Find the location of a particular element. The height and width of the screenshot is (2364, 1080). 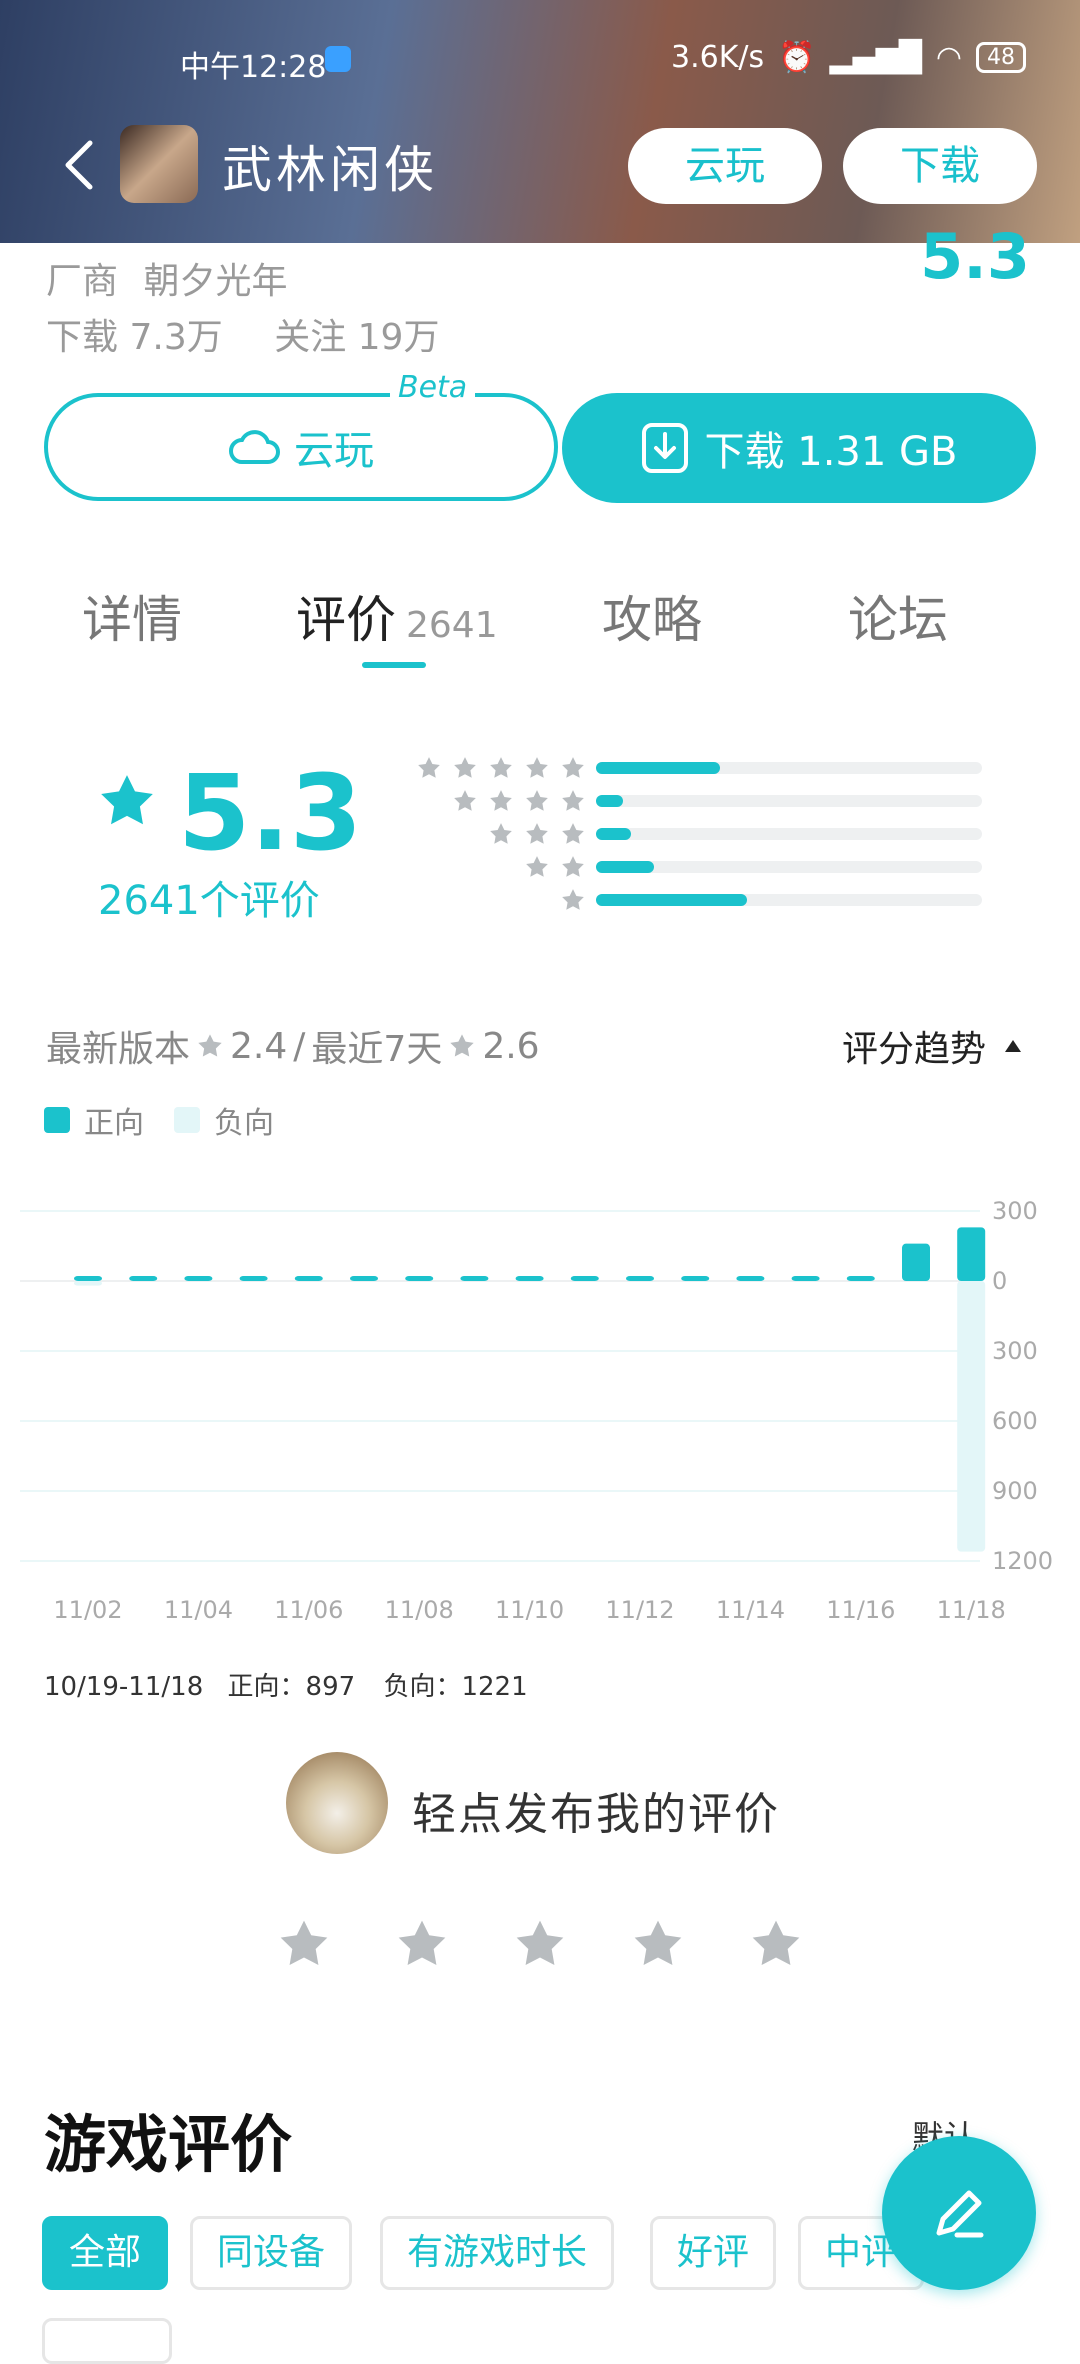

notification-icon is located at coordinates (338, 59).